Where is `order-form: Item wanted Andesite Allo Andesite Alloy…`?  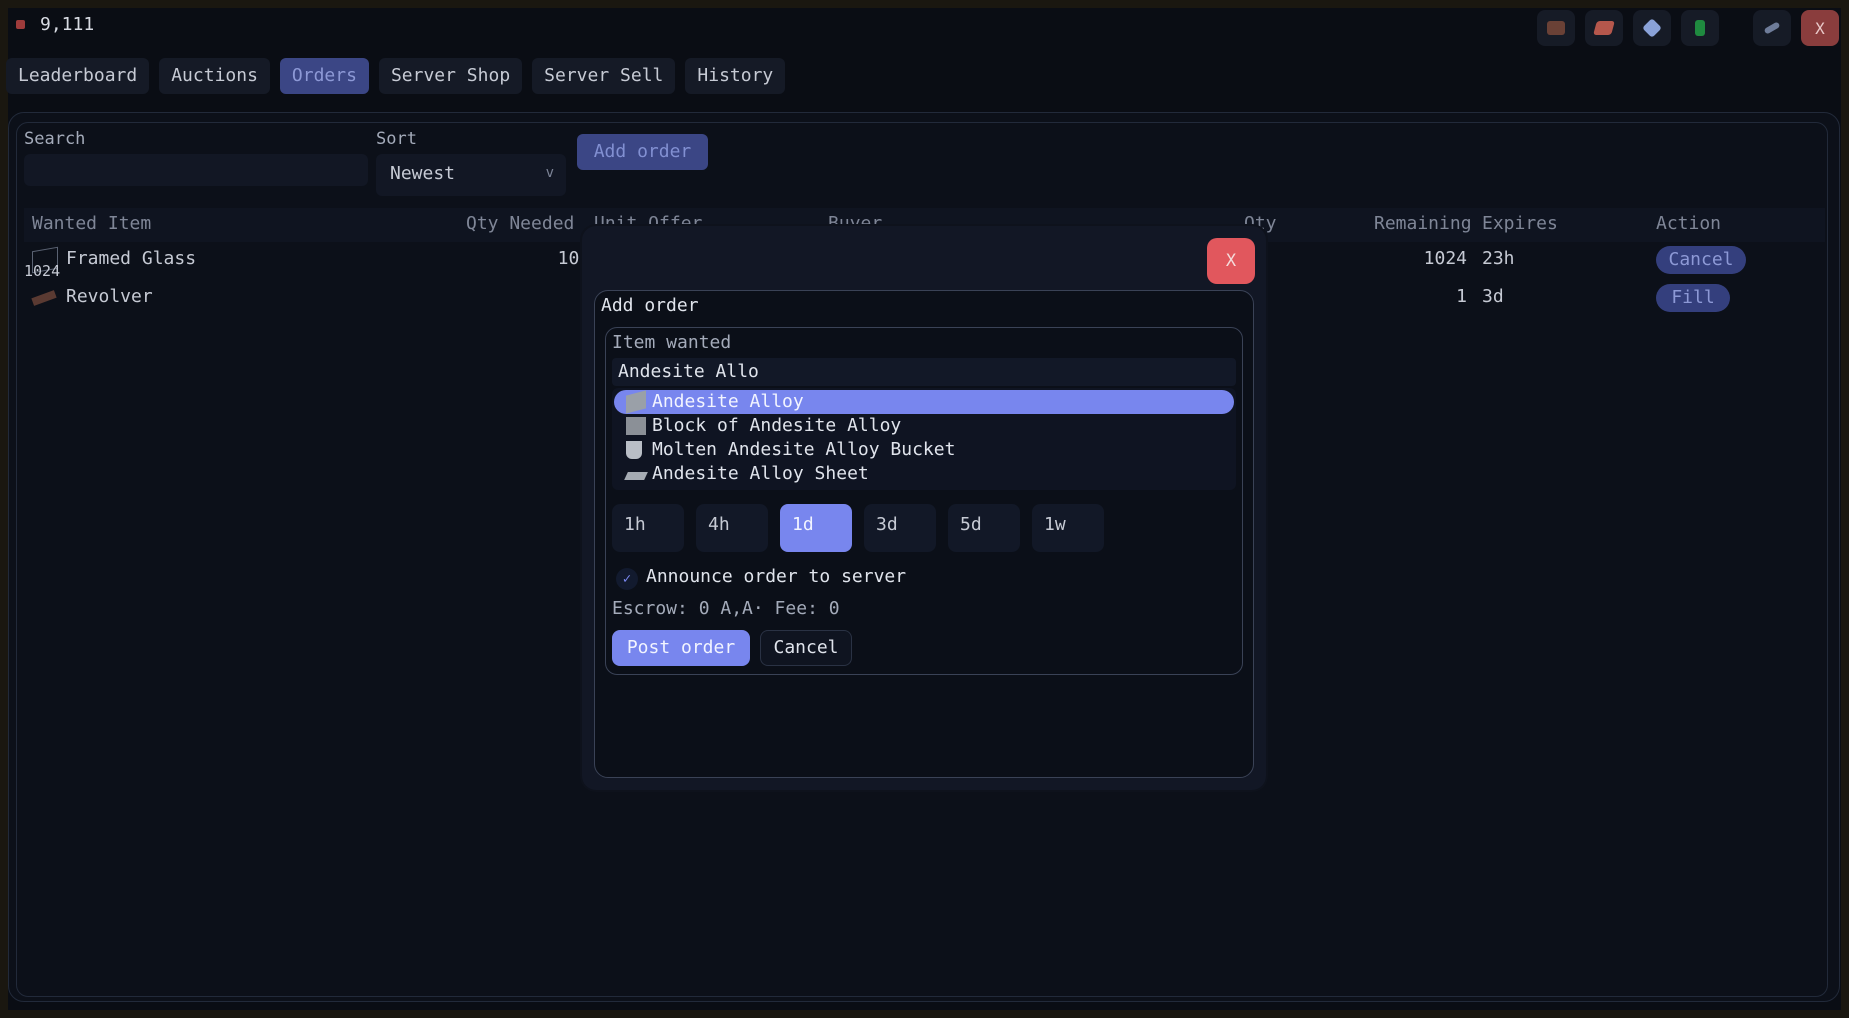
order-form: Item wanted Andesite Allo Andesite Alloy… is located at coordinates (924, 501).